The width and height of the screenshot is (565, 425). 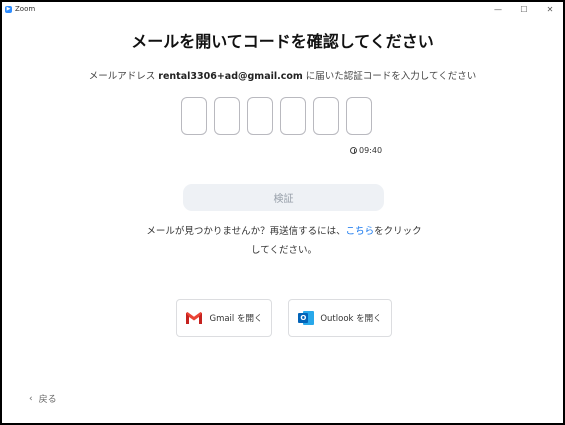 What do you see at coordinates (284, 241) in the screenshot?
I see `resend-help-text: メールが見つかりませんか？再送信するには、こちらをクリックしてください。` at bounding box center [284, 241].